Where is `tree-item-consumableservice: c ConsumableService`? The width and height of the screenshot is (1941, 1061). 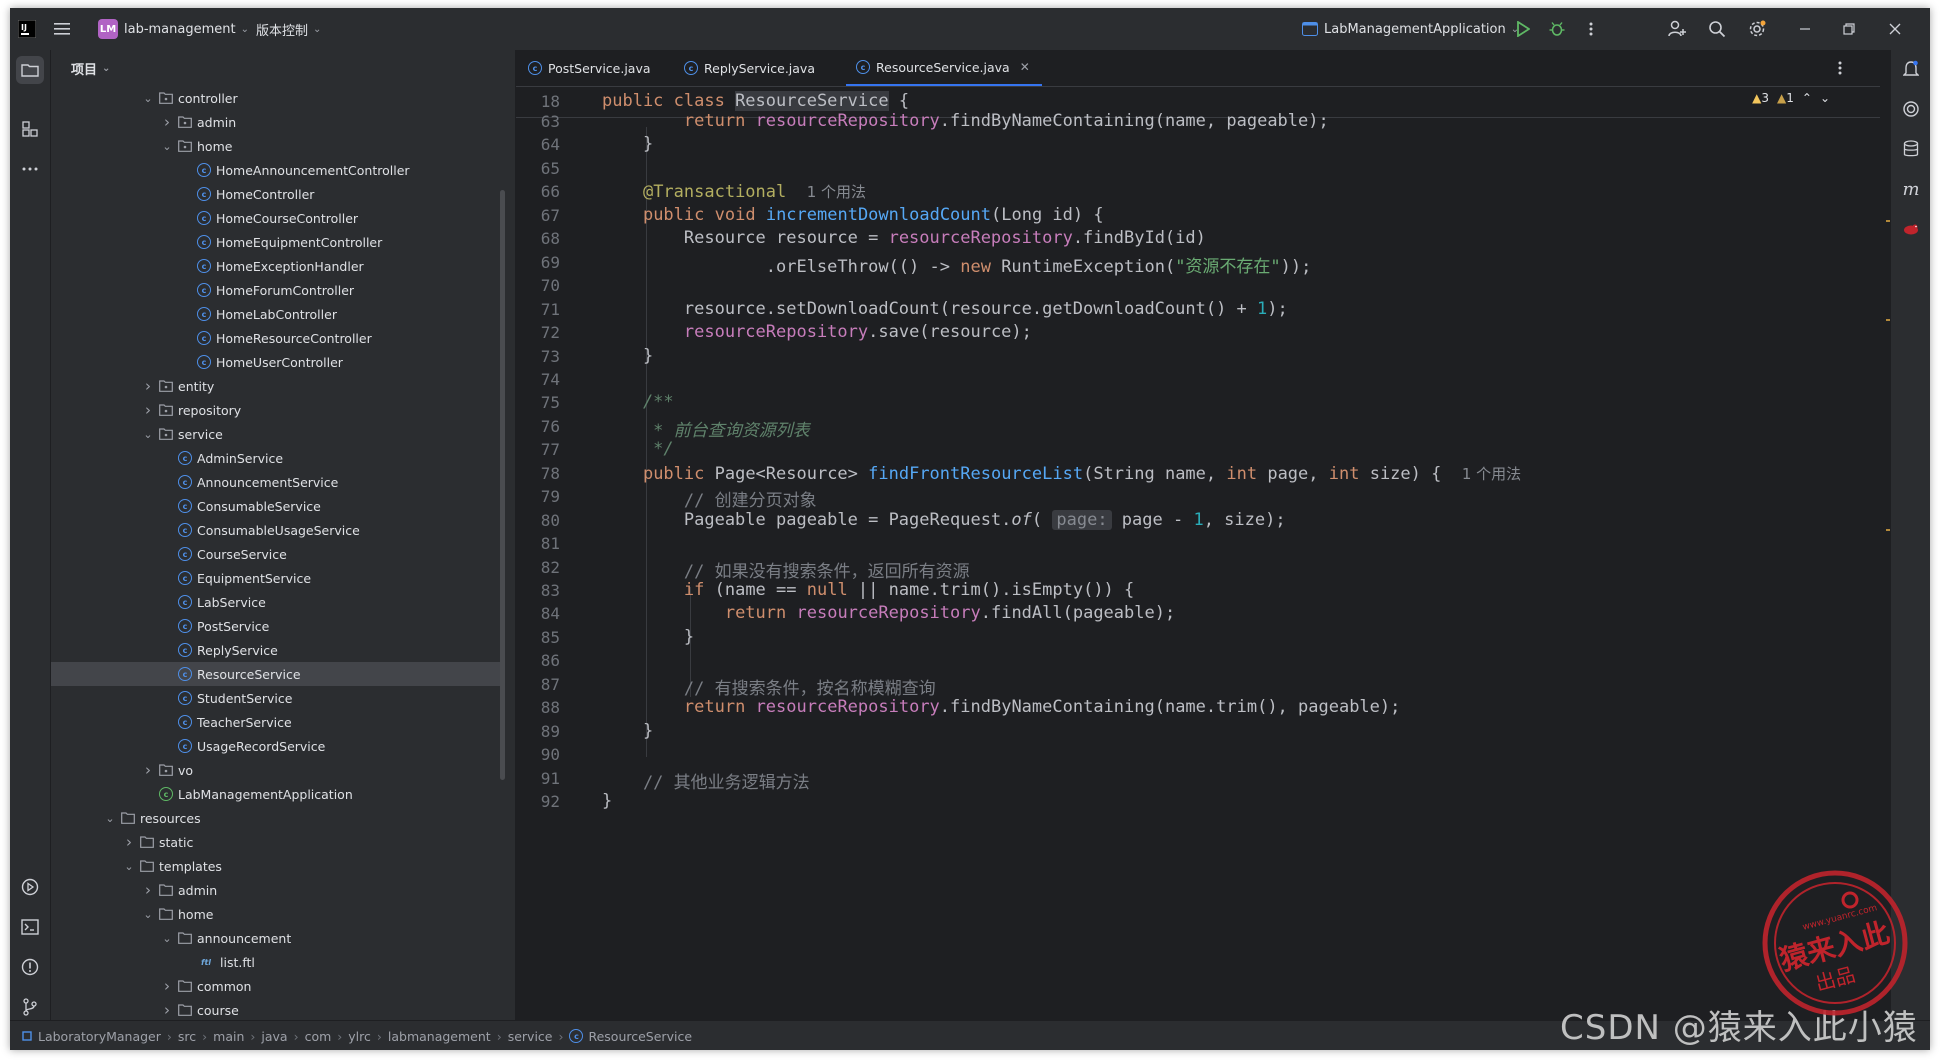 tree-item-consumableservice: c ConsumableService is located at coordinates (278, 506).